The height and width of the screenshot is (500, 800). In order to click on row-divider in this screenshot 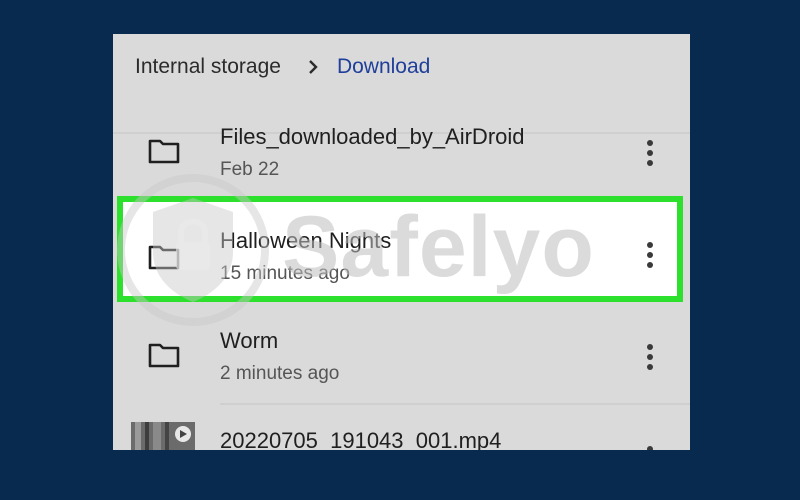, I will do `click(455, 404)`.